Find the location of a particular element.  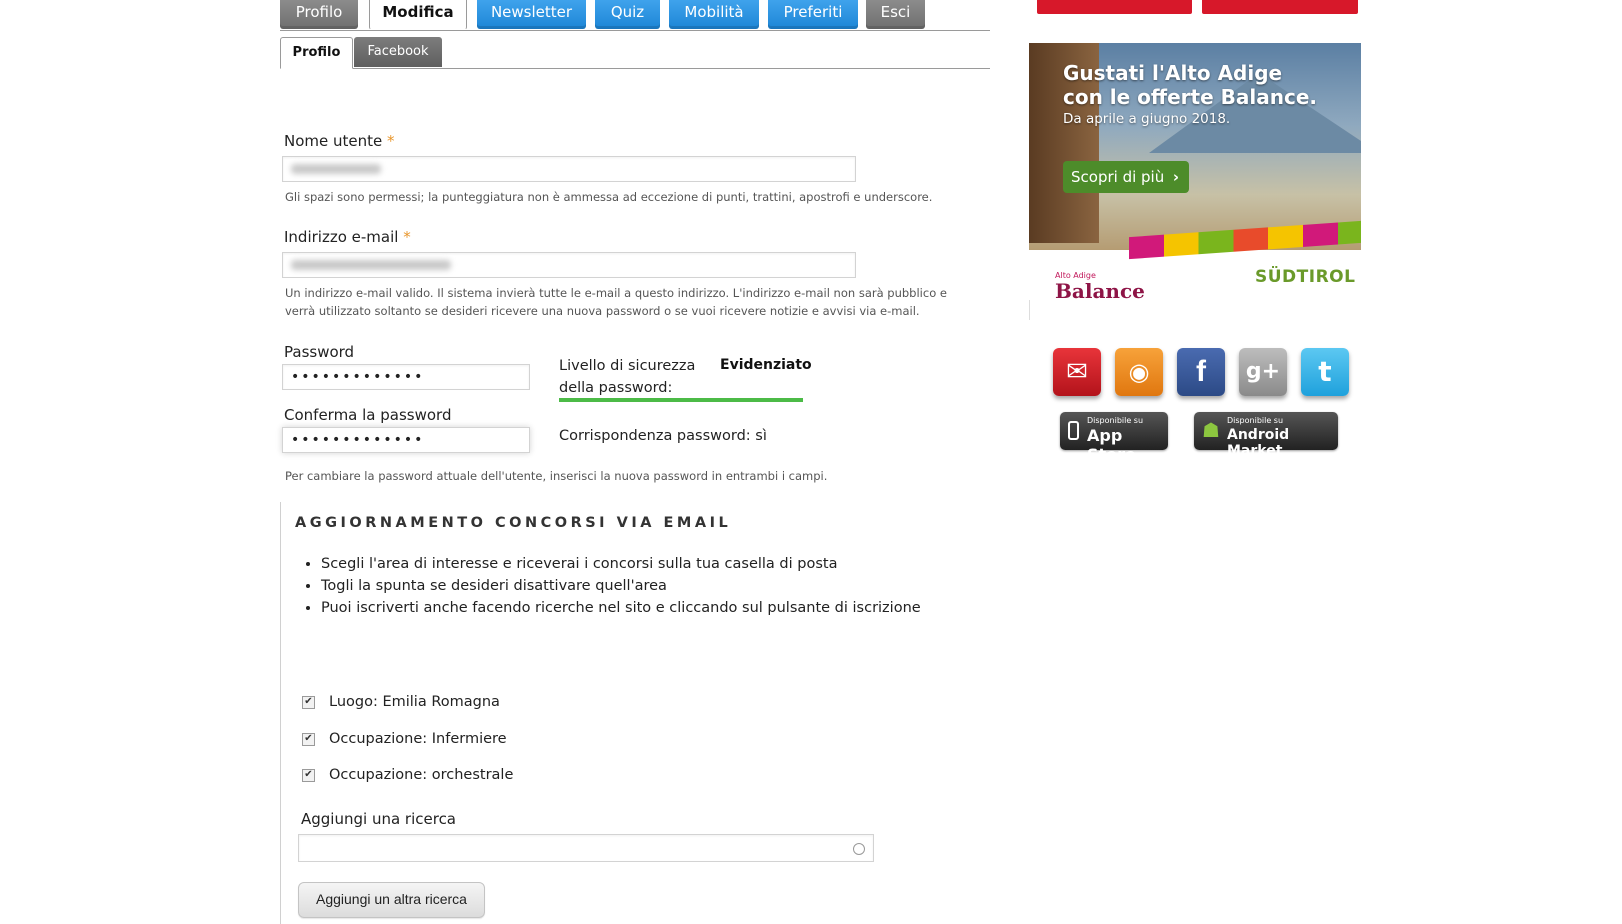

android-icon: ☗ is located at coordinates (1211, 430).